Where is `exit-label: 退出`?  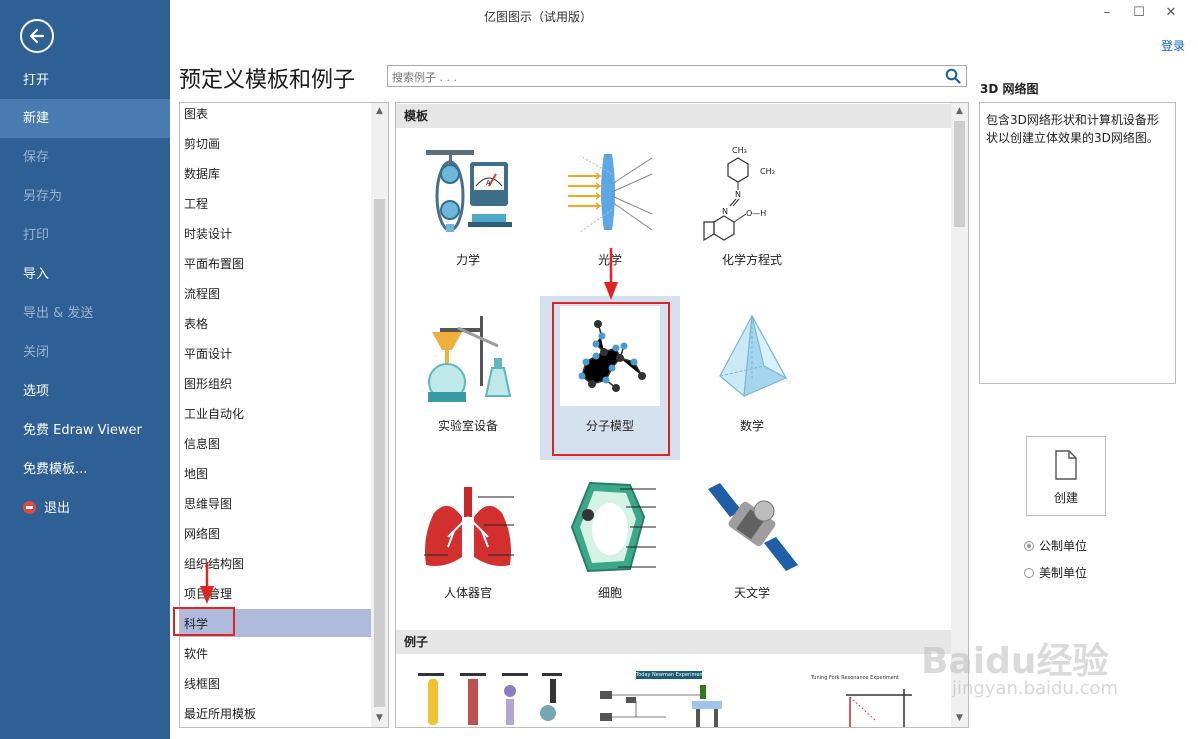 exit-label: 退出 is located at coordinates (57, 508).